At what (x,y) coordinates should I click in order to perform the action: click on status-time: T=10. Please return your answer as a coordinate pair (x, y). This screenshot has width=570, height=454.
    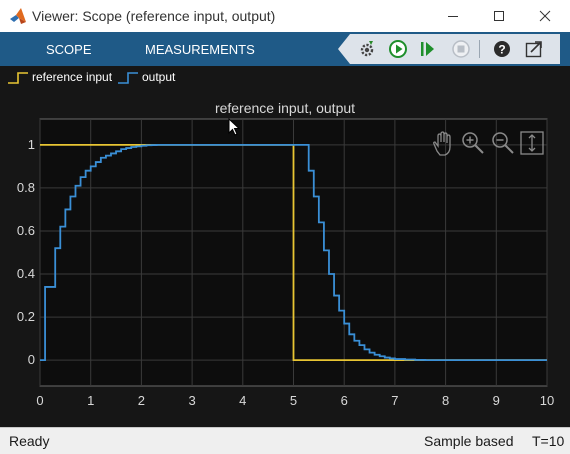
    Looking at the image, I should click on (548, 441).